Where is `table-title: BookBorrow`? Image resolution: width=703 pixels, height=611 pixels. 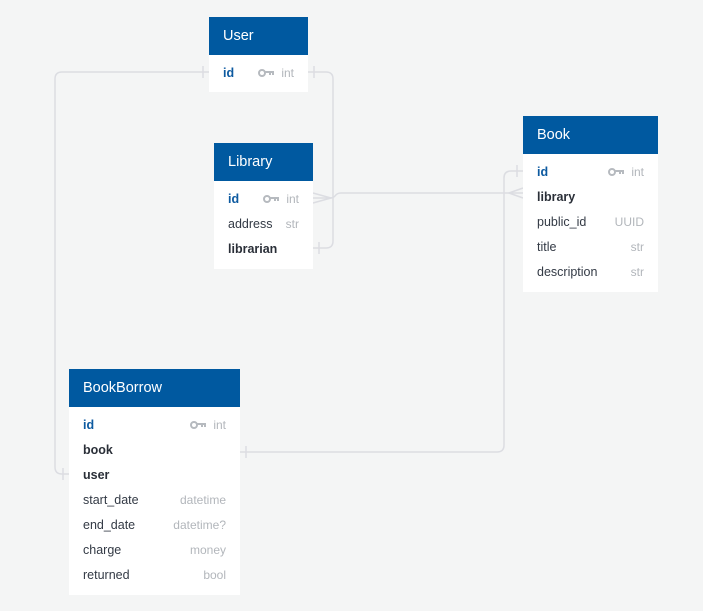
table-title: BookBorrow is located at coordinates (122, 388).